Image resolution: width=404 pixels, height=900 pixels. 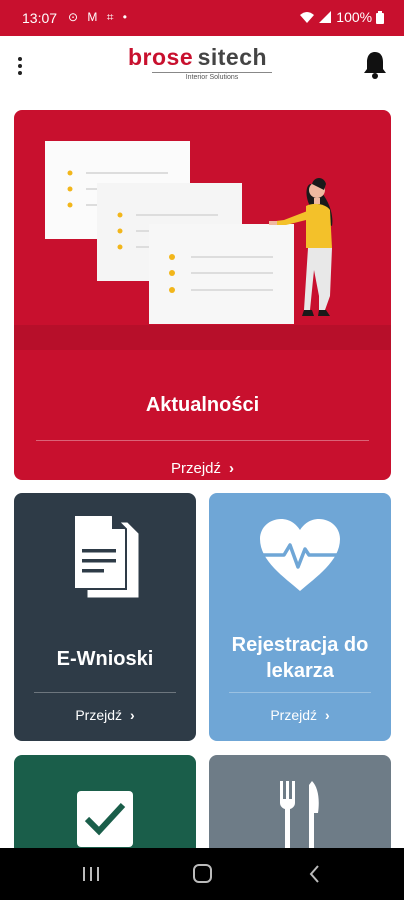 What do you see at coordinates (300, 692) in the screenshot?
I see `doctor-registration-divider` at bounding box center [300, 692].